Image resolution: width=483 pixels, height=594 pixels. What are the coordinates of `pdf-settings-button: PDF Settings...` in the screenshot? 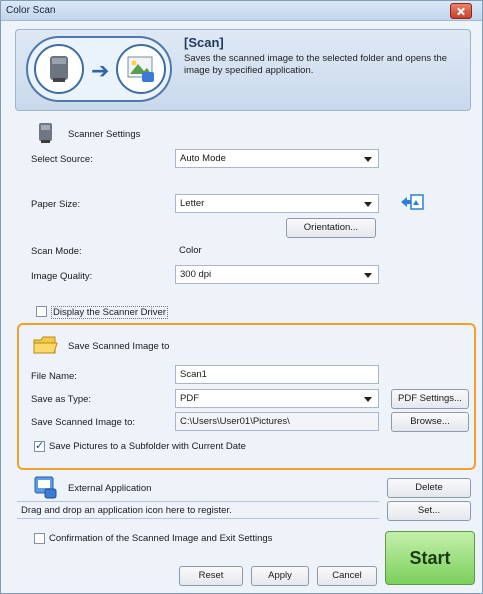 It's located at (430, 399).